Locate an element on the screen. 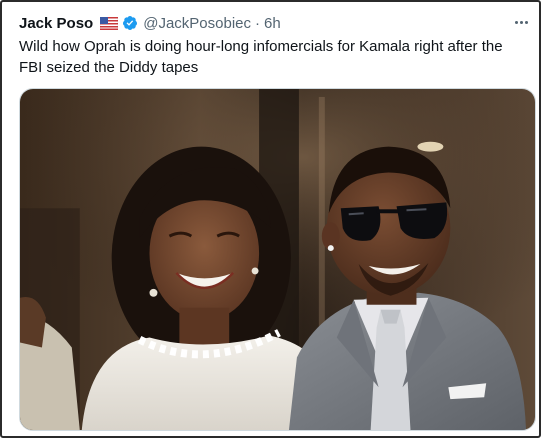 The height and width of the screenshot is (438, 541). verified-badge-icon is located at coordinates (130, 23).